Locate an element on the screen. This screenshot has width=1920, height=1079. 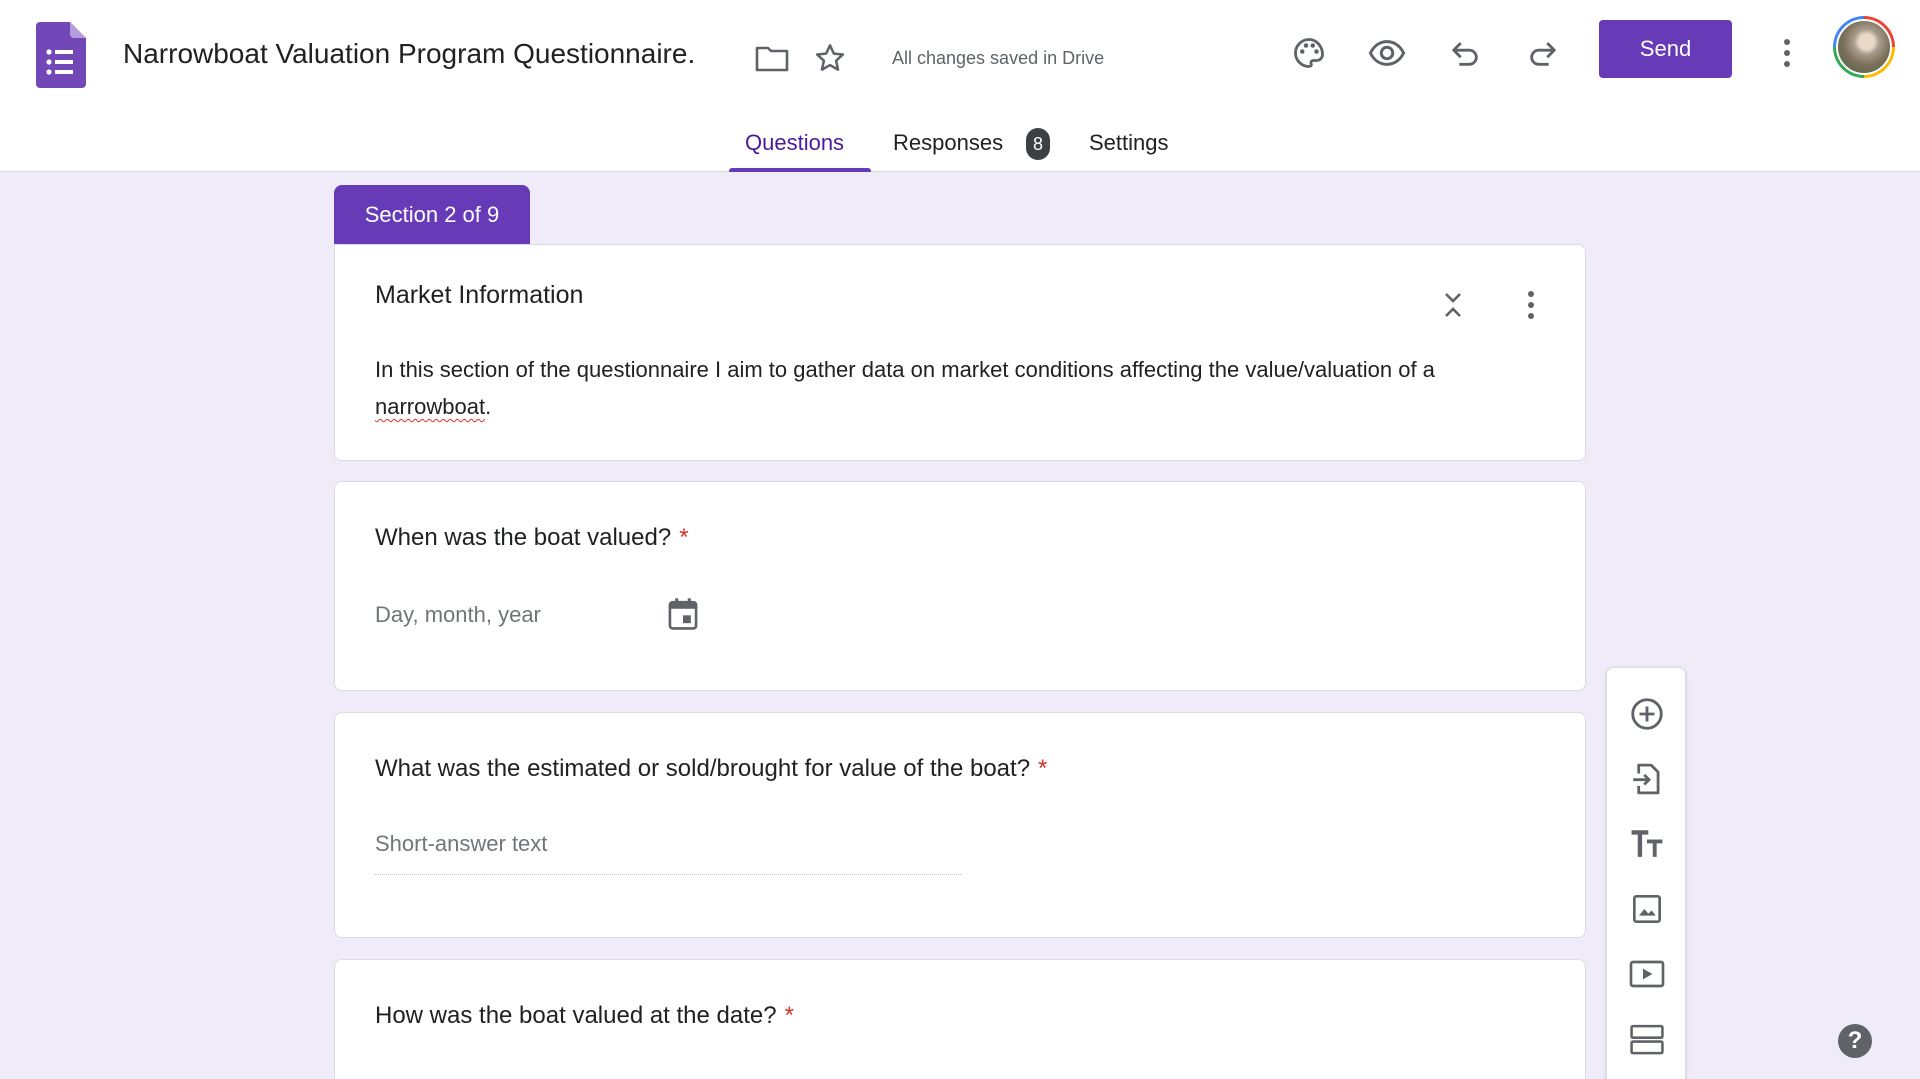
save-status: All changes saved in Drive is located at coordinates (998, 58).